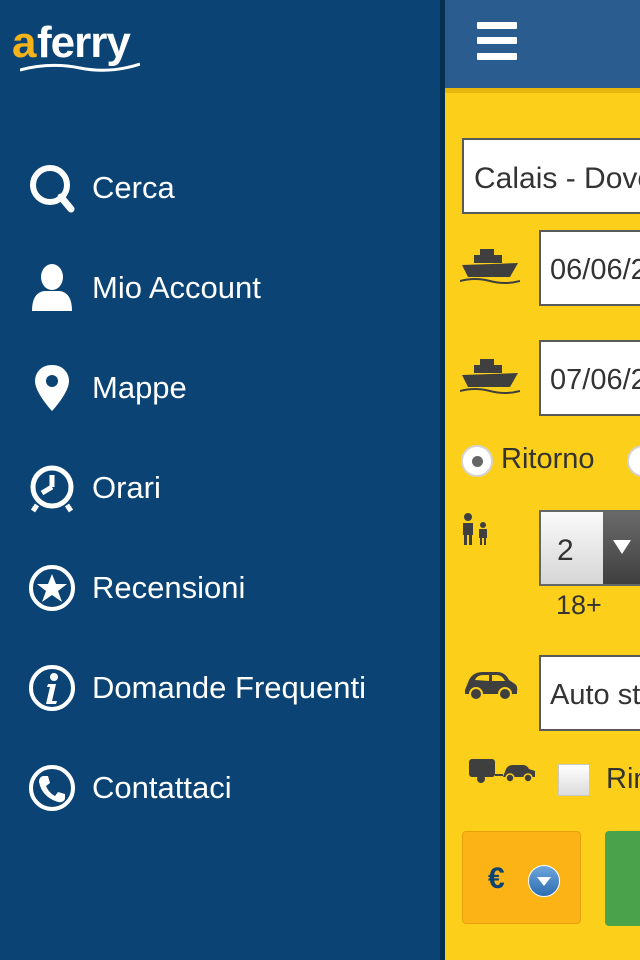 This screenshot has height=960, width=640. I want to click on trailer-icon, so click(502, 771).